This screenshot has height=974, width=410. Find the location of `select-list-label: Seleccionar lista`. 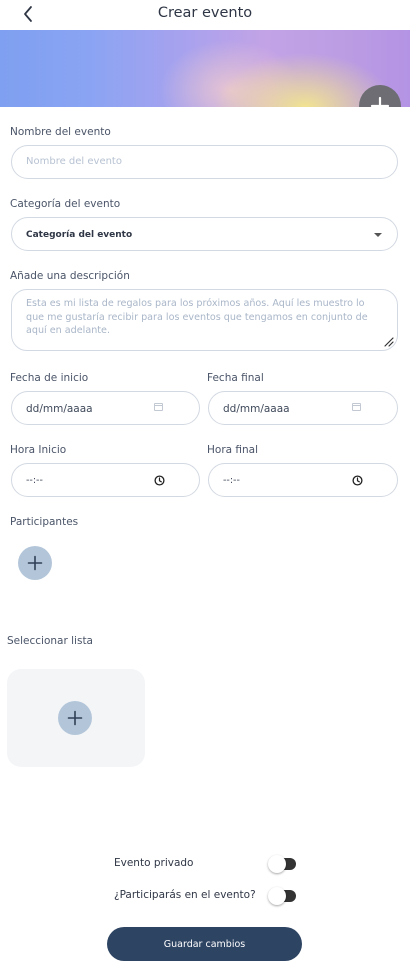

select-list-label: Seleccionar lista is located at coordinates (50, 641).